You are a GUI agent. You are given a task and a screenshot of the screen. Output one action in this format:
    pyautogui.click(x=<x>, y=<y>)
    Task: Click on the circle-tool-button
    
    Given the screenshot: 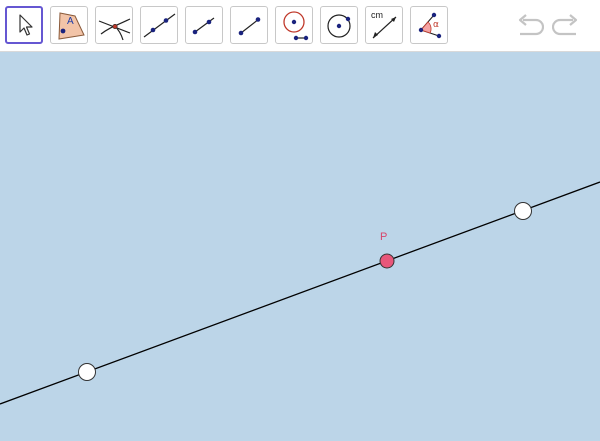 What is the action you would take?
    pyautogui.click(x=294, y=25)
    